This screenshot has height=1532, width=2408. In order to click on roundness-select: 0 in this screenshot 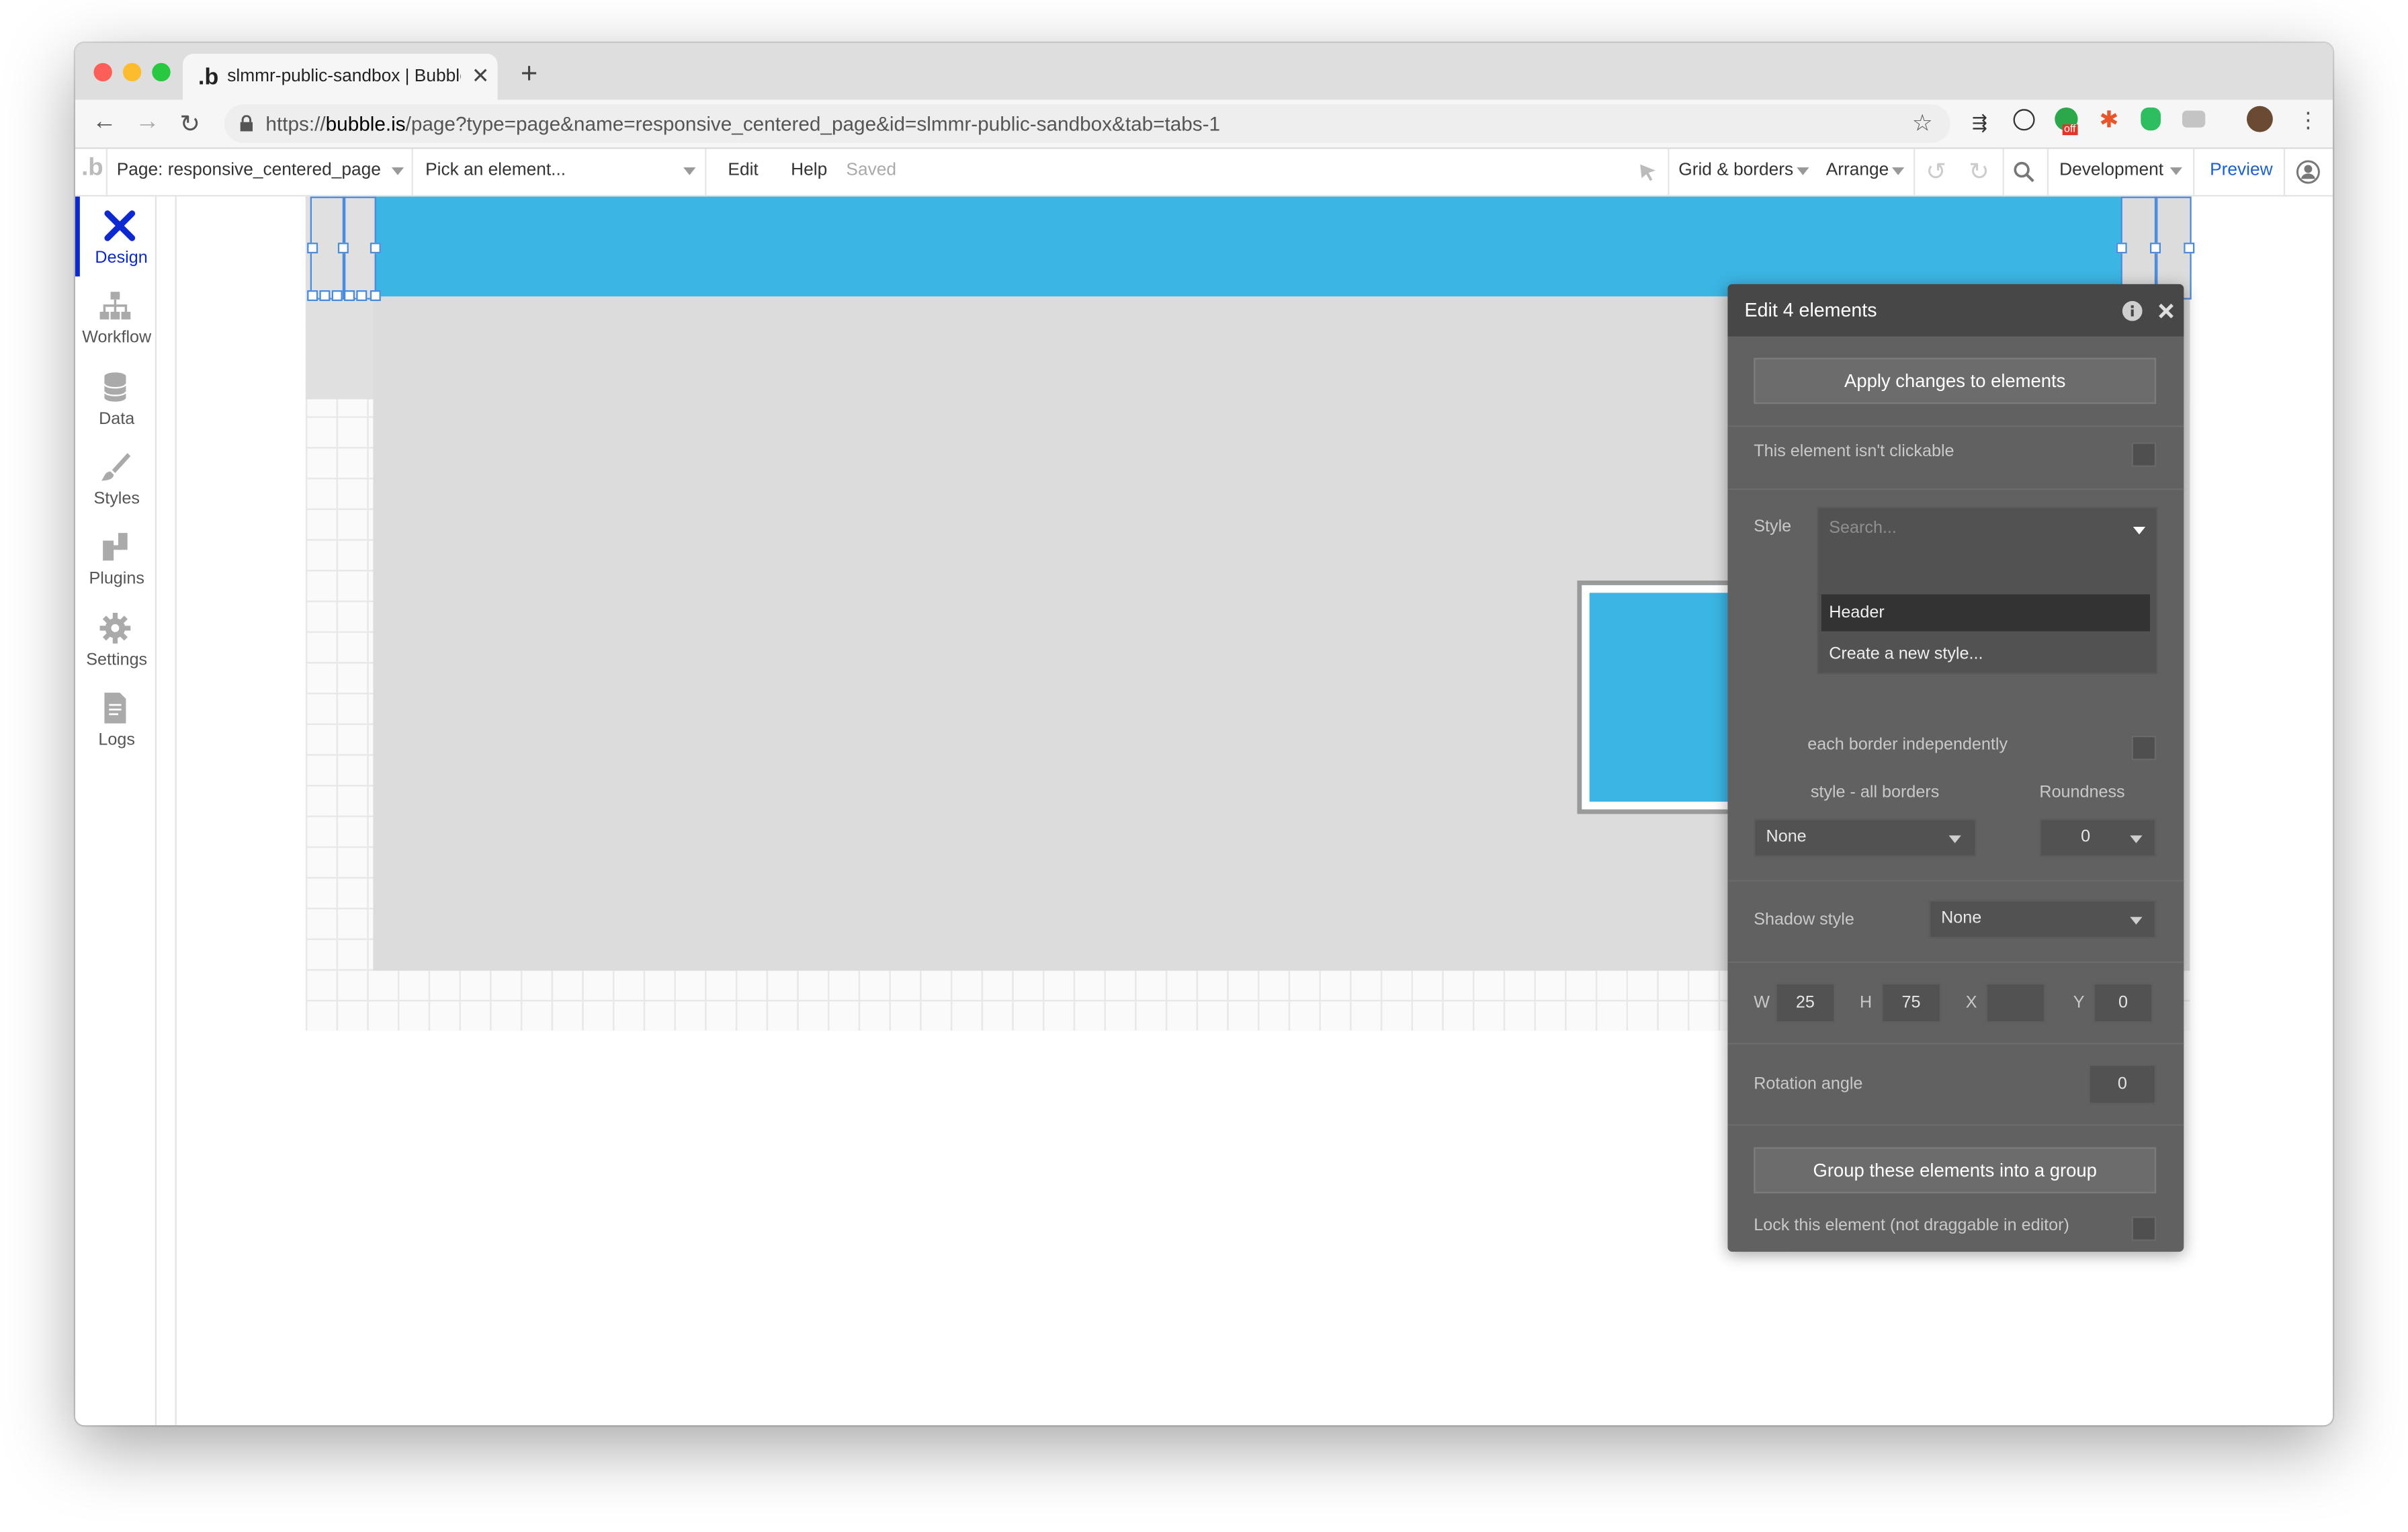, I will do `click(2098, 837)`.